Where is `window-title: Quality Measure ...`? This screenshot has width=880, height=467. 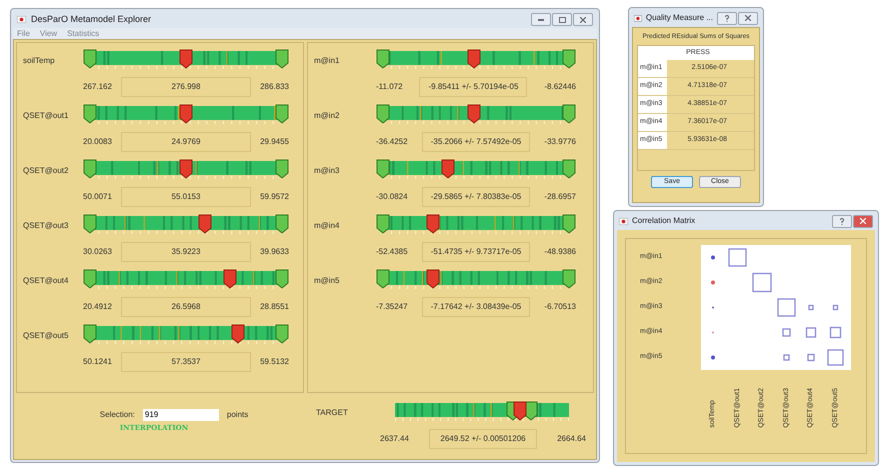 window-title: Quality Measure ... is located at coordinates (679, 18).